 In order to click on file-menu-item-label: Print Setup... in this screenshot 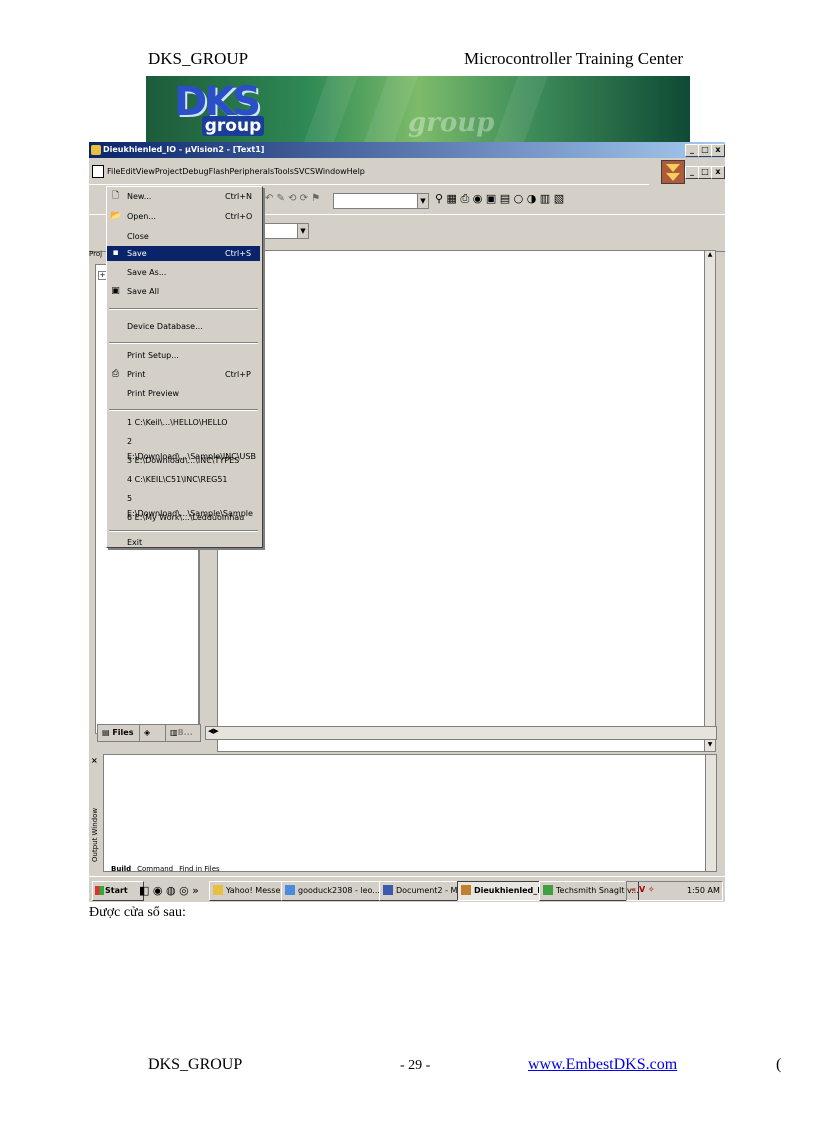, I will do `click(153, 355)`.